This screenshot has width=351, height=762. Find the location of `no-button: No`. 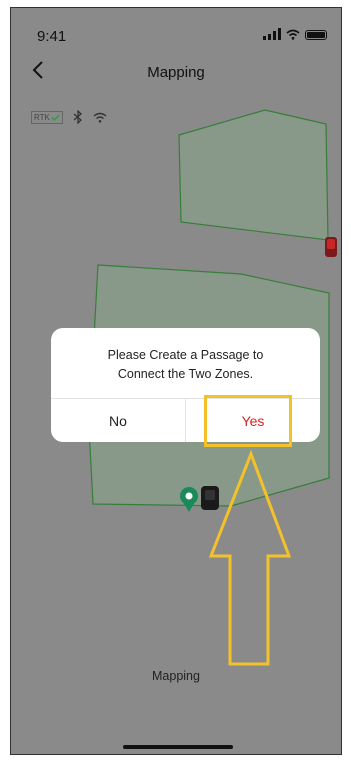

no-button: No is located at coordinates (118, 420).